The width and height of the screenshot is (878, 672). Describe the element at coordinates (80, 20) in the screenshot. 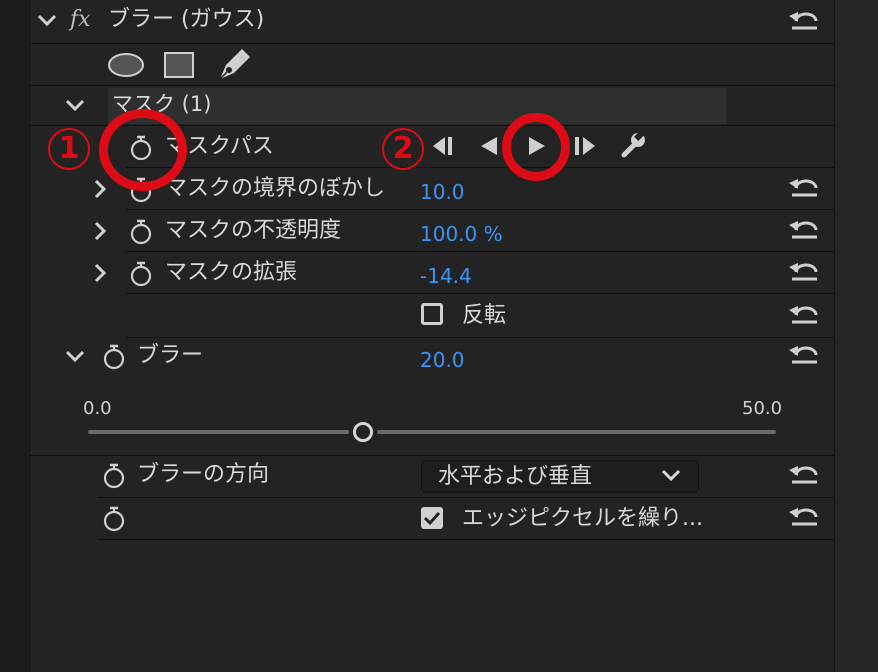

I see `fx-toggle-icon: fx` at that location.